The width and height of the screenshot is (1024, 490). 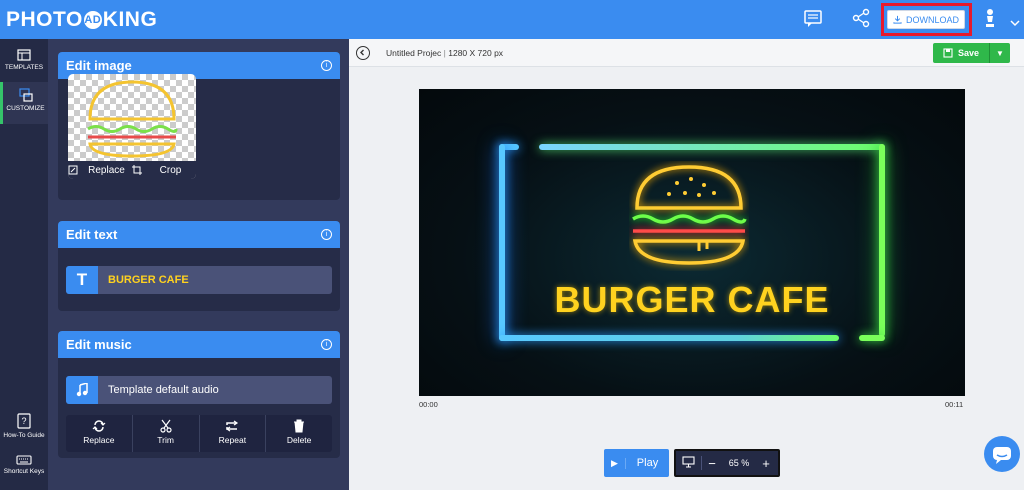 What do you see at coordinates (24, 431) in the screenshot?
I see `nav-howto: ? How-To Guide` at bounding box center [24, 431].